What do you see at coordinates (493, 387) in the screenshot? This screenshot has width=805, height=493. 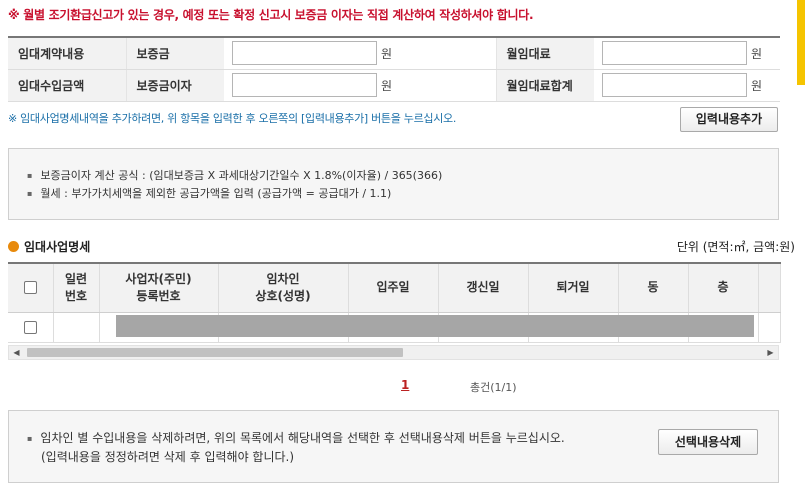 I see `total-count: 총건(1/1)` at bounding box center [493, 387].